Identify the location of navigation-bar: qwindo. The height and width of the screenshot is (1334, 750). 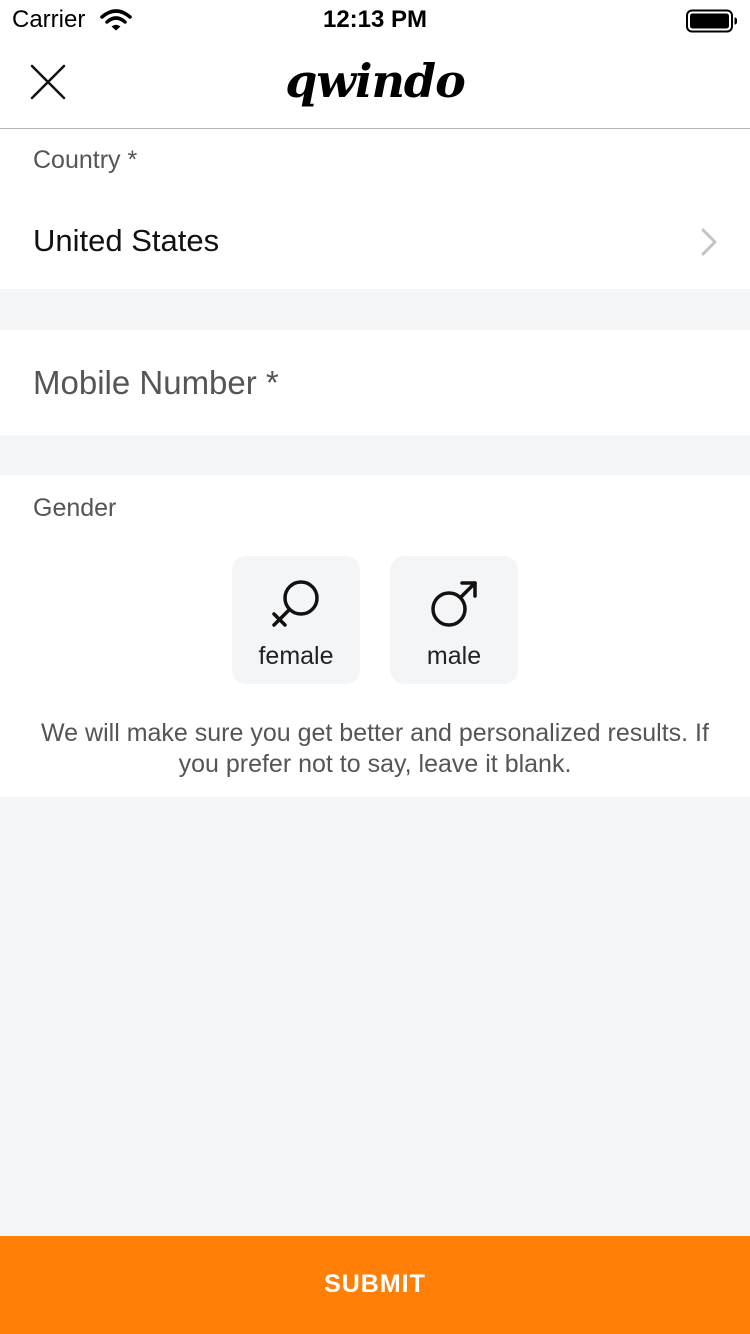
(375, 84).